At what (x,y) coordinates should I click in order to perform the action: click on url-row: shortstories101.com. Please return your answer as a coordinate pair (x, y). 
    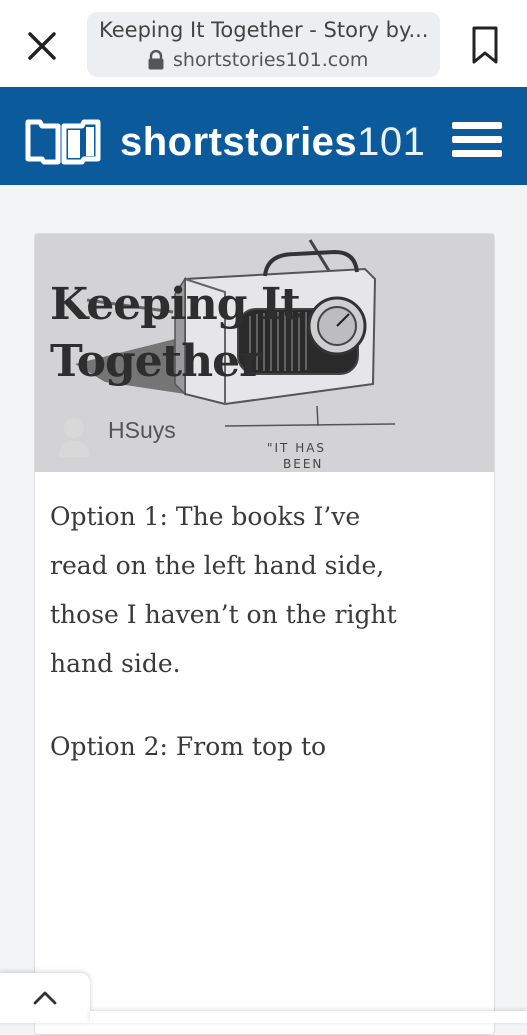
    Looking at the image, I should click on (257, 60).